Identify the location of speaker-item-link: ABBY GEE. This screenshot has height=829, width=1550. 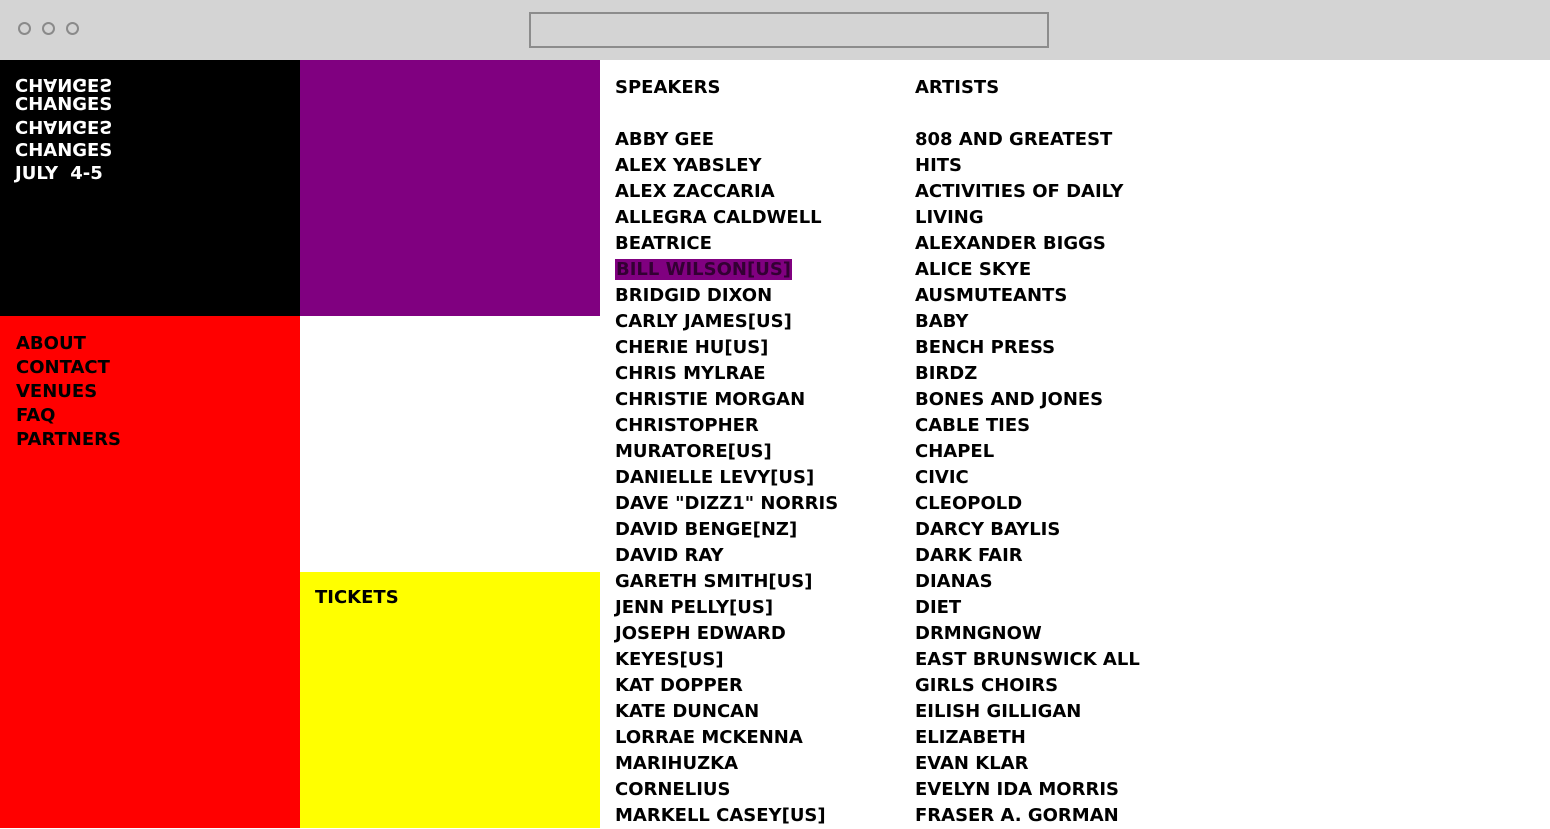
(664, 139).